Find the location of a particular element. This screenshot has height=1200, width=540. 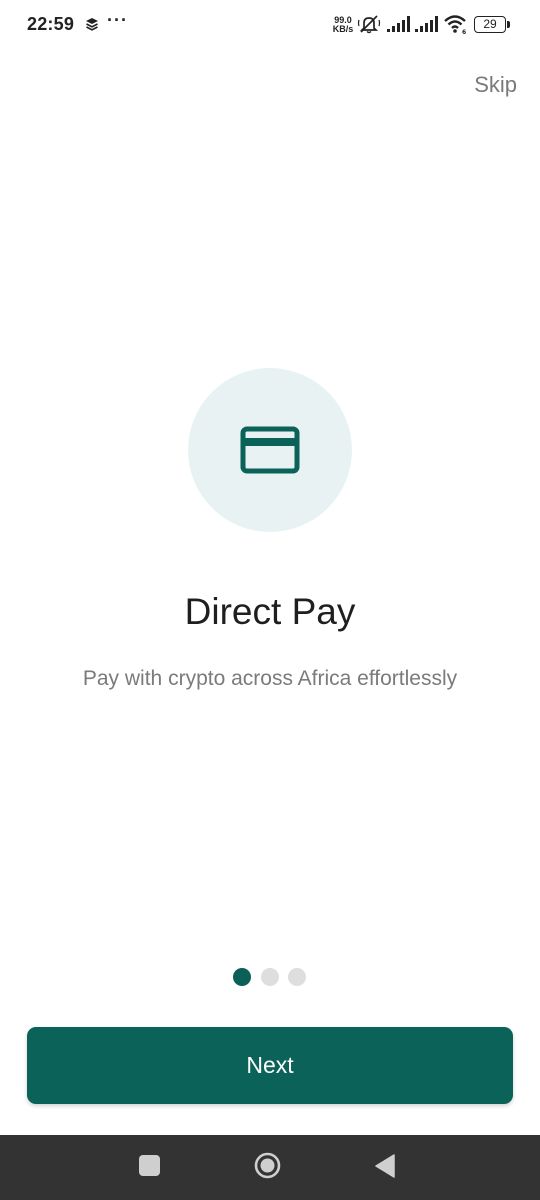

wifi-icon: 6 is located at coordinates (455, 24).